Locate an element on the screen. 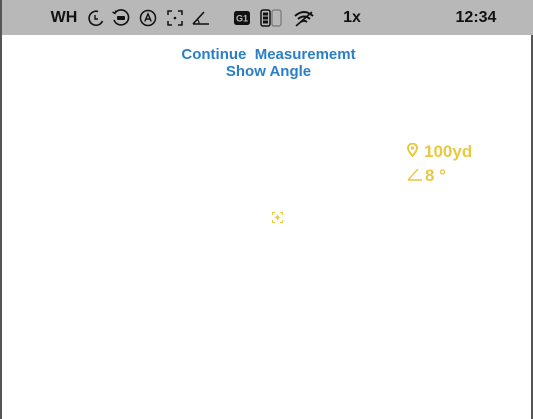  menu-show-angle: Show Angle is located at coordinates (267, 72).